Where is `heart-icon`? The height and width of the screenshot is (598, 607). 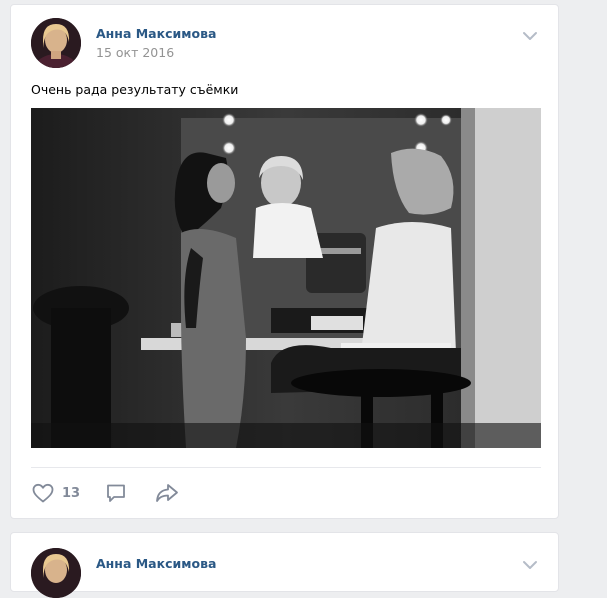
heart-icon is located at coordinates (43, 493).